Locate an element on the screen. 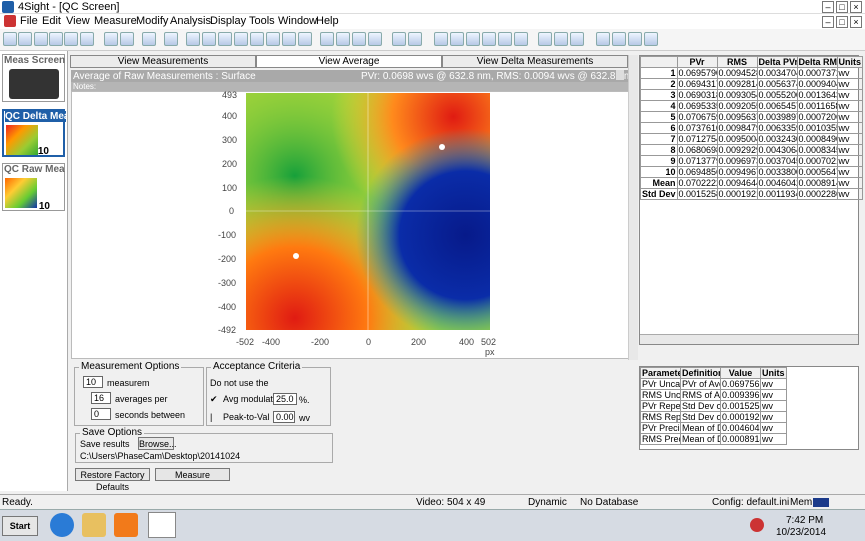  window-icon is located at coordinates (603, 39).